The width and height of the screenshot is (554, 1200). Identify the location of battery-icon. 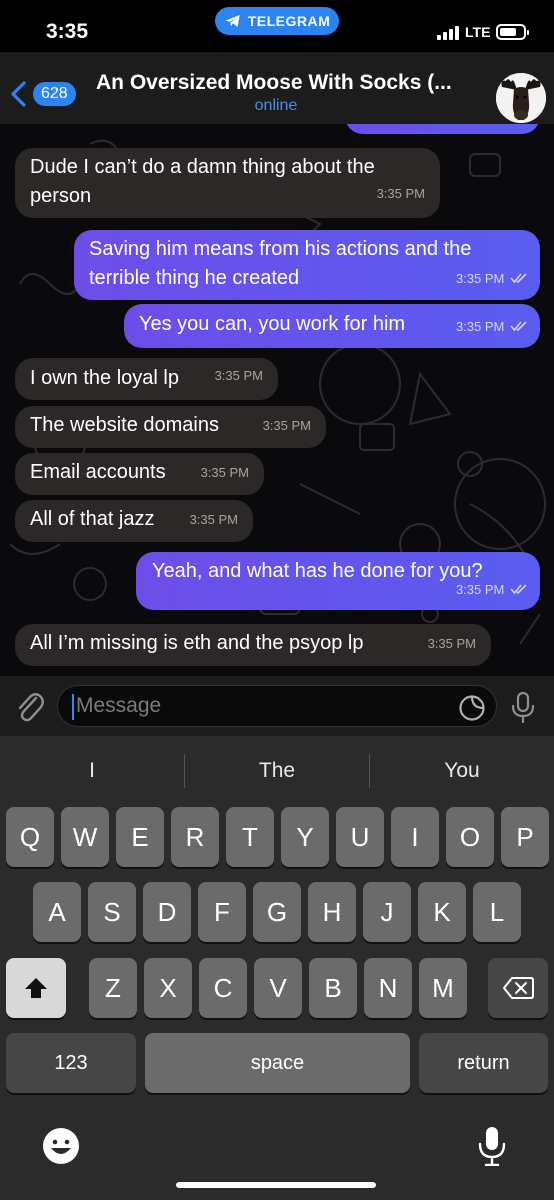
(512, 32).